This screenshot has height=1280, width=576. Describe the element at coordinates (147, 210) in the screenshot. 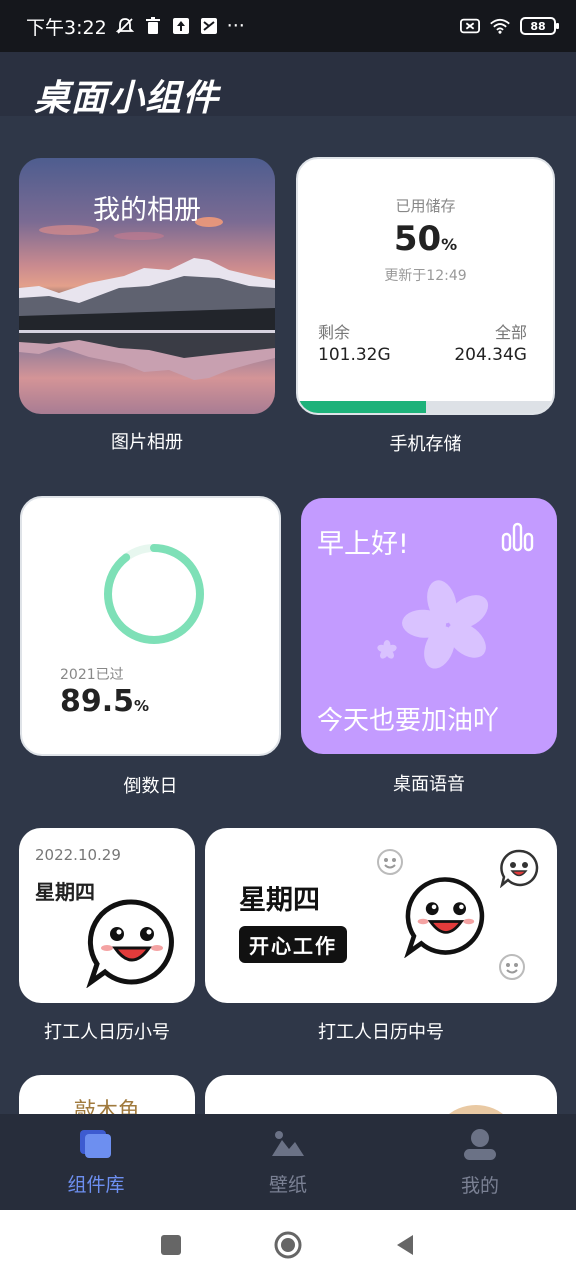

I see `album-title: 我的相册` at that location.